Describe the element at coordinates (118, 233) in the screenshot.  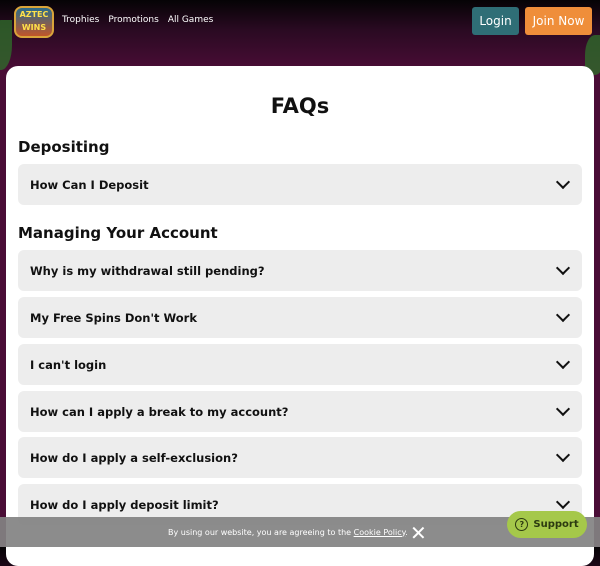
I see `section-heading: Managing Your Account` at that location.